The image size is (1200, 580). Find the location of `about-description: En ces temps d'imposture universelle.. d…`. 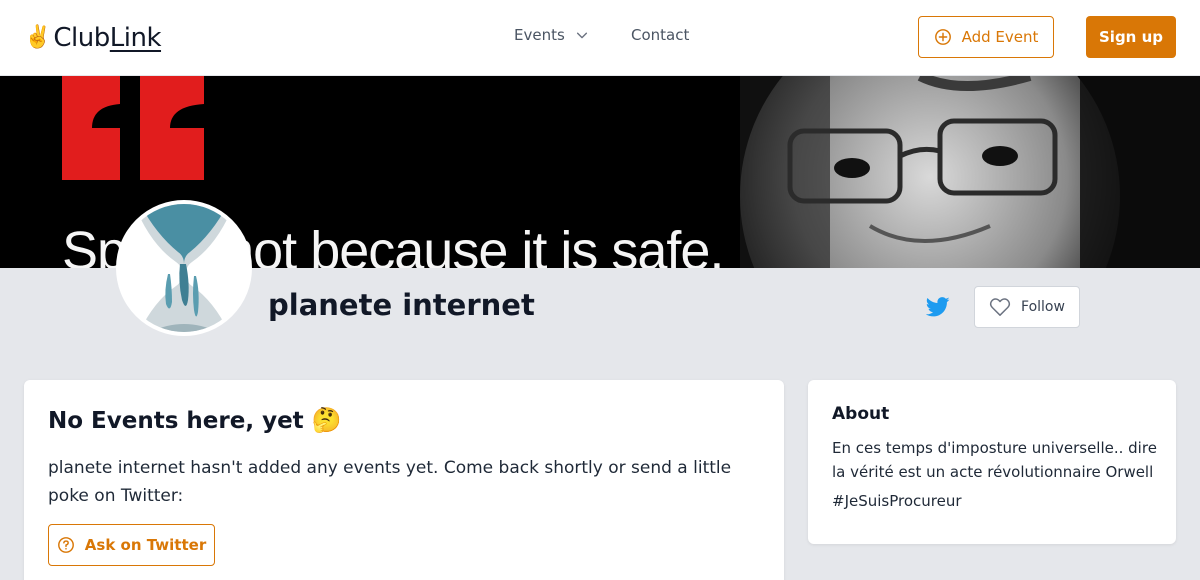

about-description: En ces temps d'imposture universelle.. d… is located at coordinates (994, 460).